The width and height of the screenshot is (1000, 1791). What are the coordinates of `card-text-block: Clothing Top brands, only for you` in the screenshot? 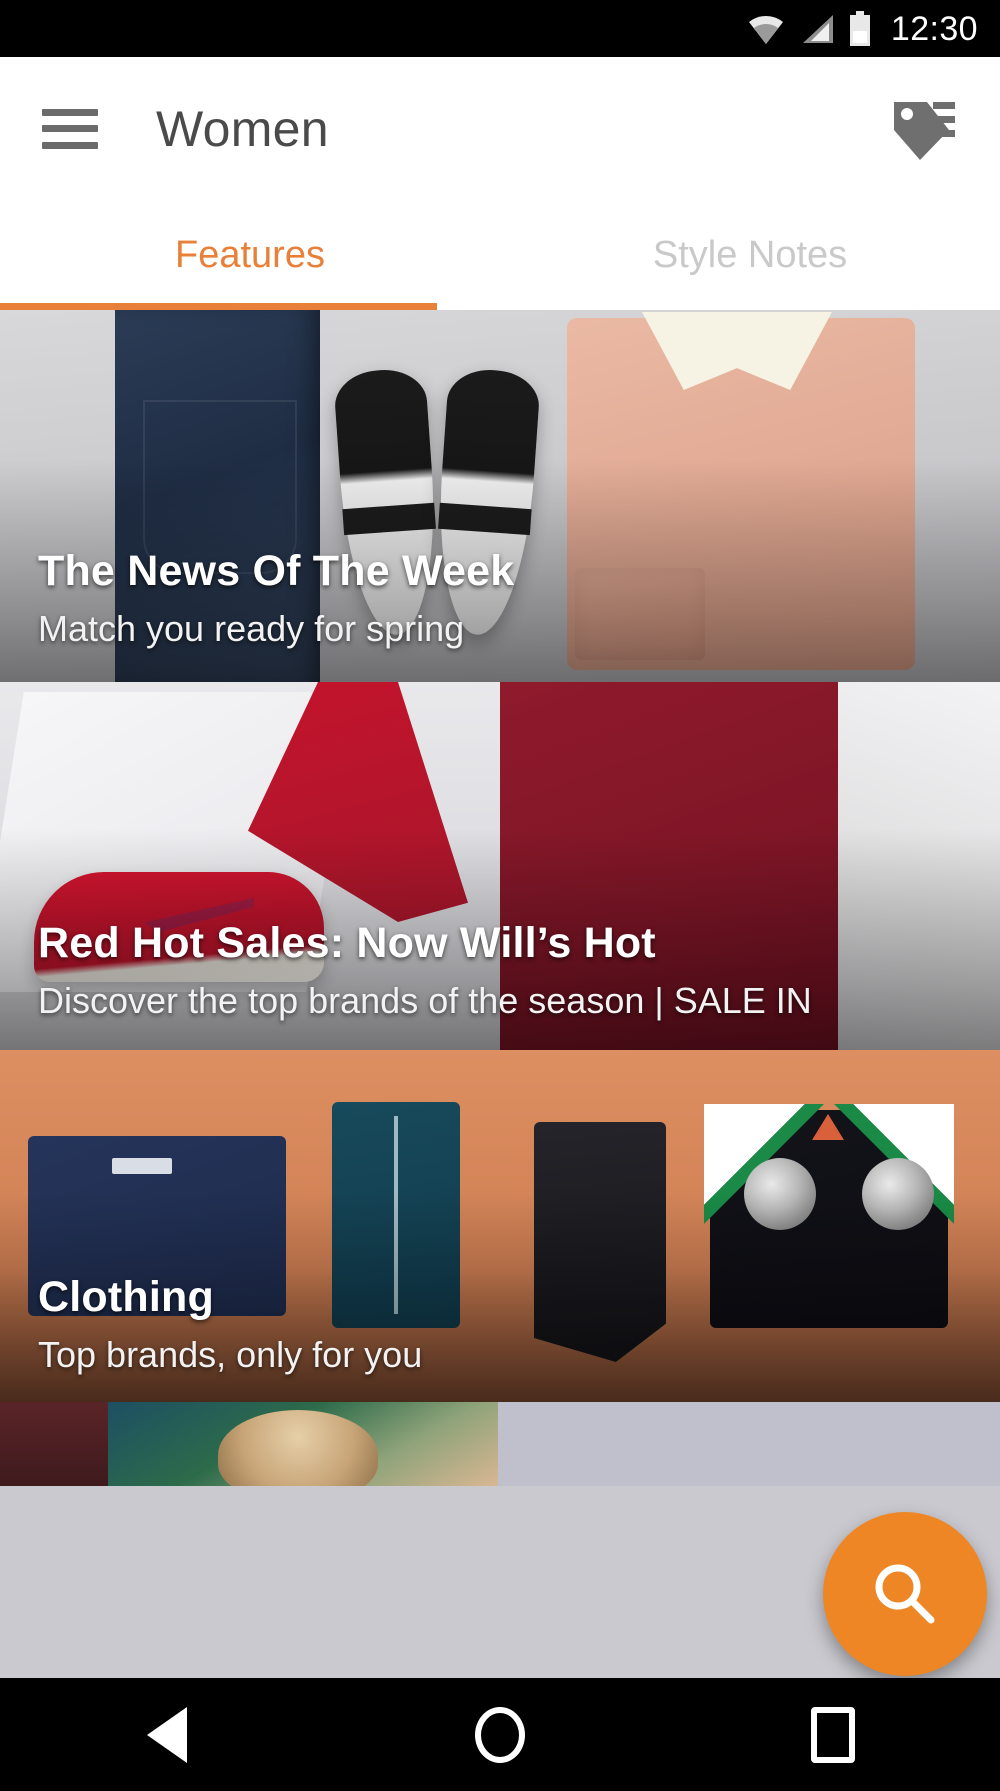 It's located at (230, 1324).